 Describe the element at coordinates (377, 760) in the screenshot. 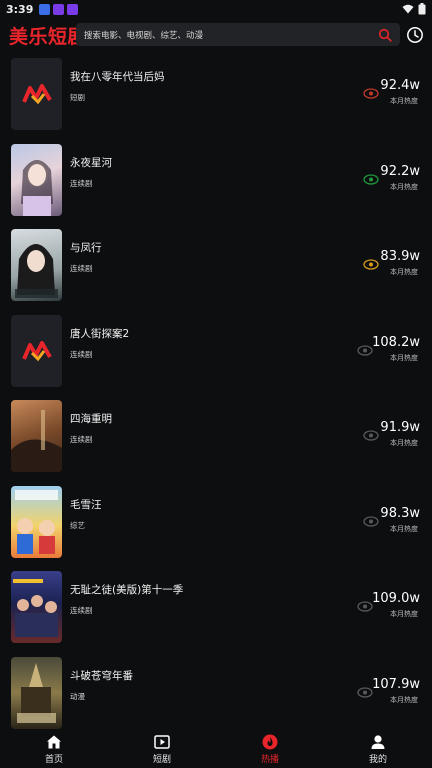

I see `nav-label: 我的` at that location.